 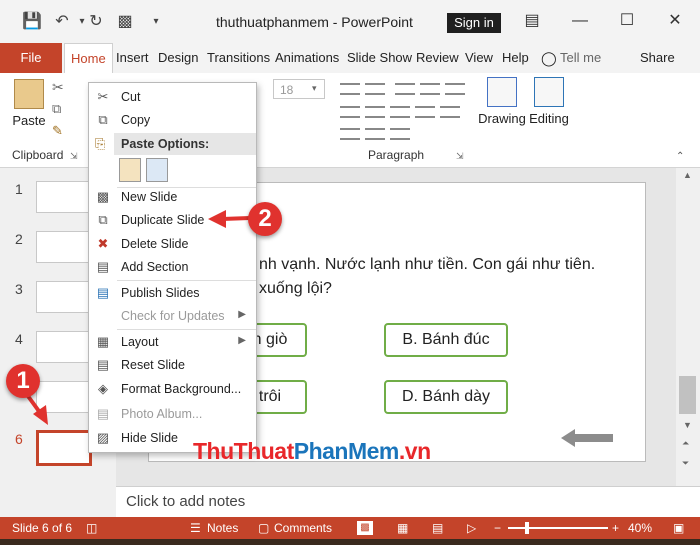 I want to click on scroll-up-icon: ▲, so click(x=687, y=175).